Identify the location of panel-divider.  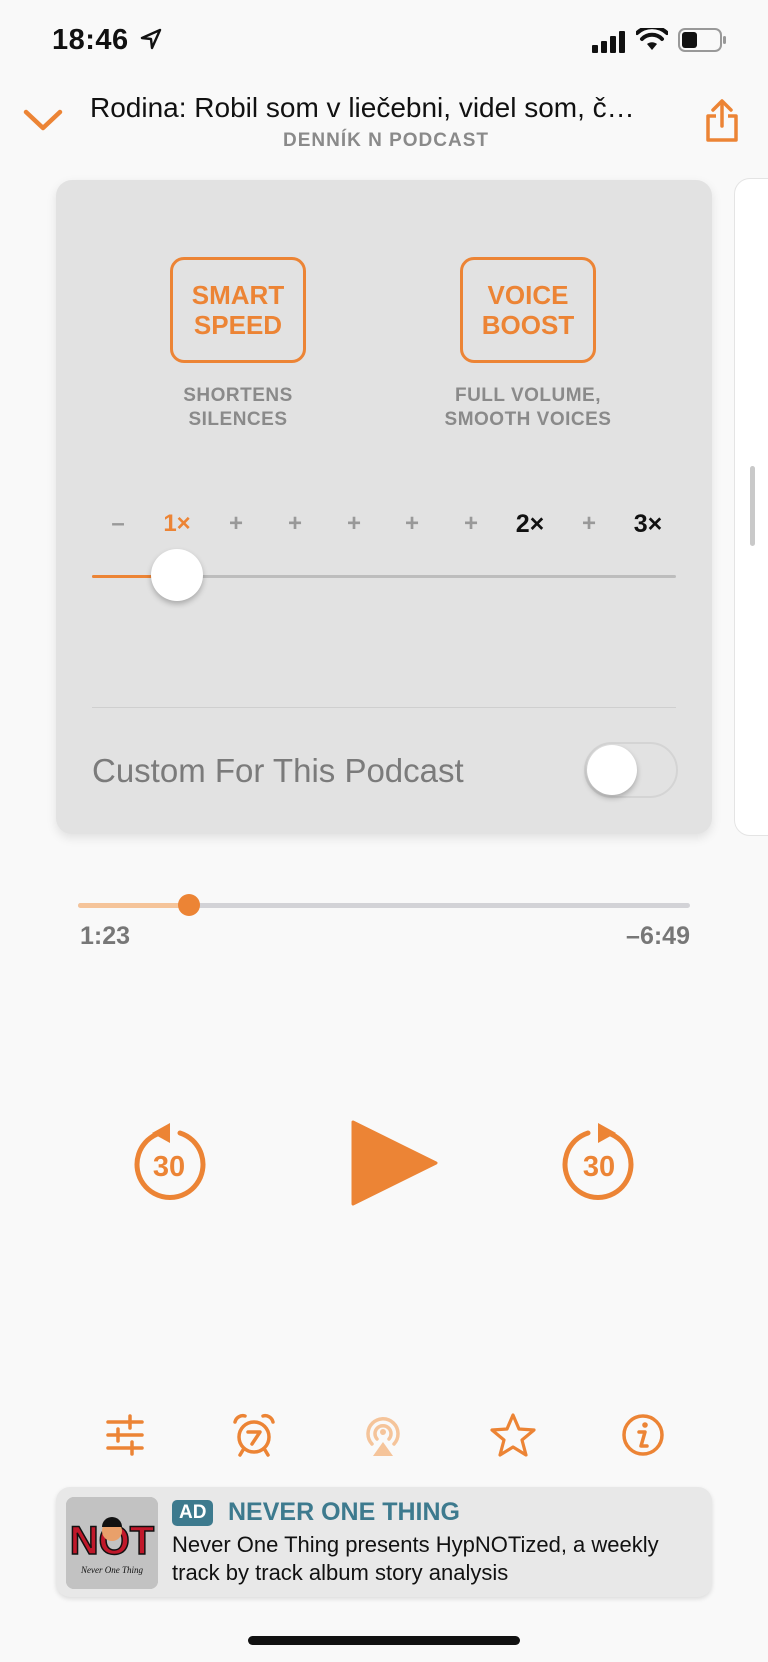
(384, 707).